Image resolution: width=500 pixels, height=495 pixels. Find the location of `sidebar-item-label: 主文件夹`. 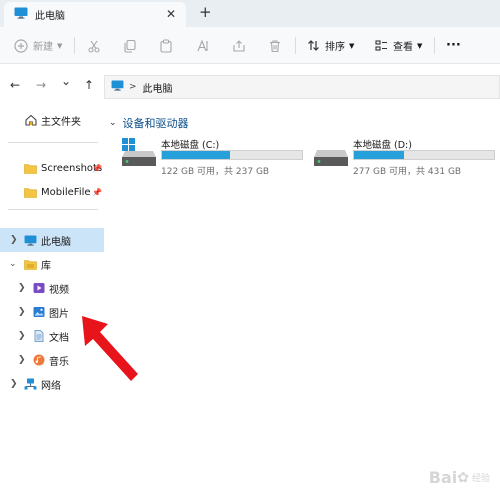

sidebar-item-label: 主文件夹 is located at coordinates (61, 122).